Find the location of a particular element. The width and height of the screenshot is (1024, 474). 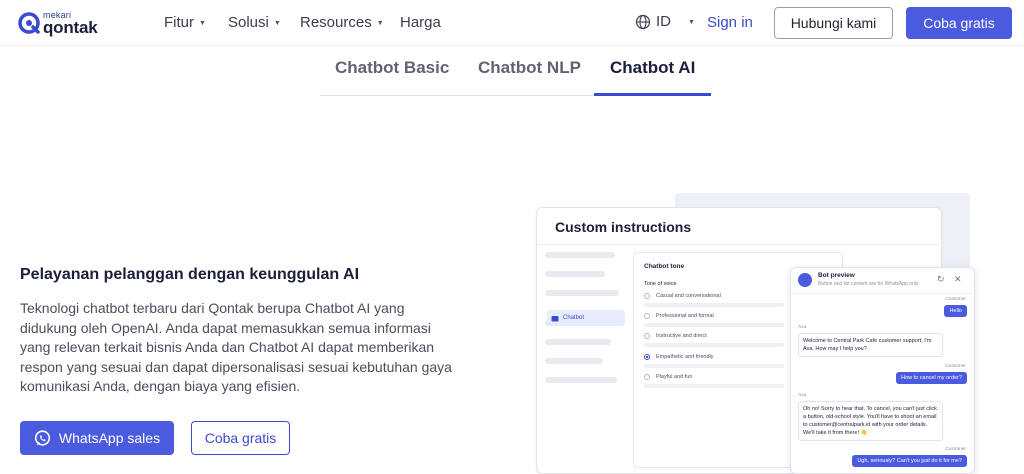

whatsapp-icon is located at coordinates (42, 437).